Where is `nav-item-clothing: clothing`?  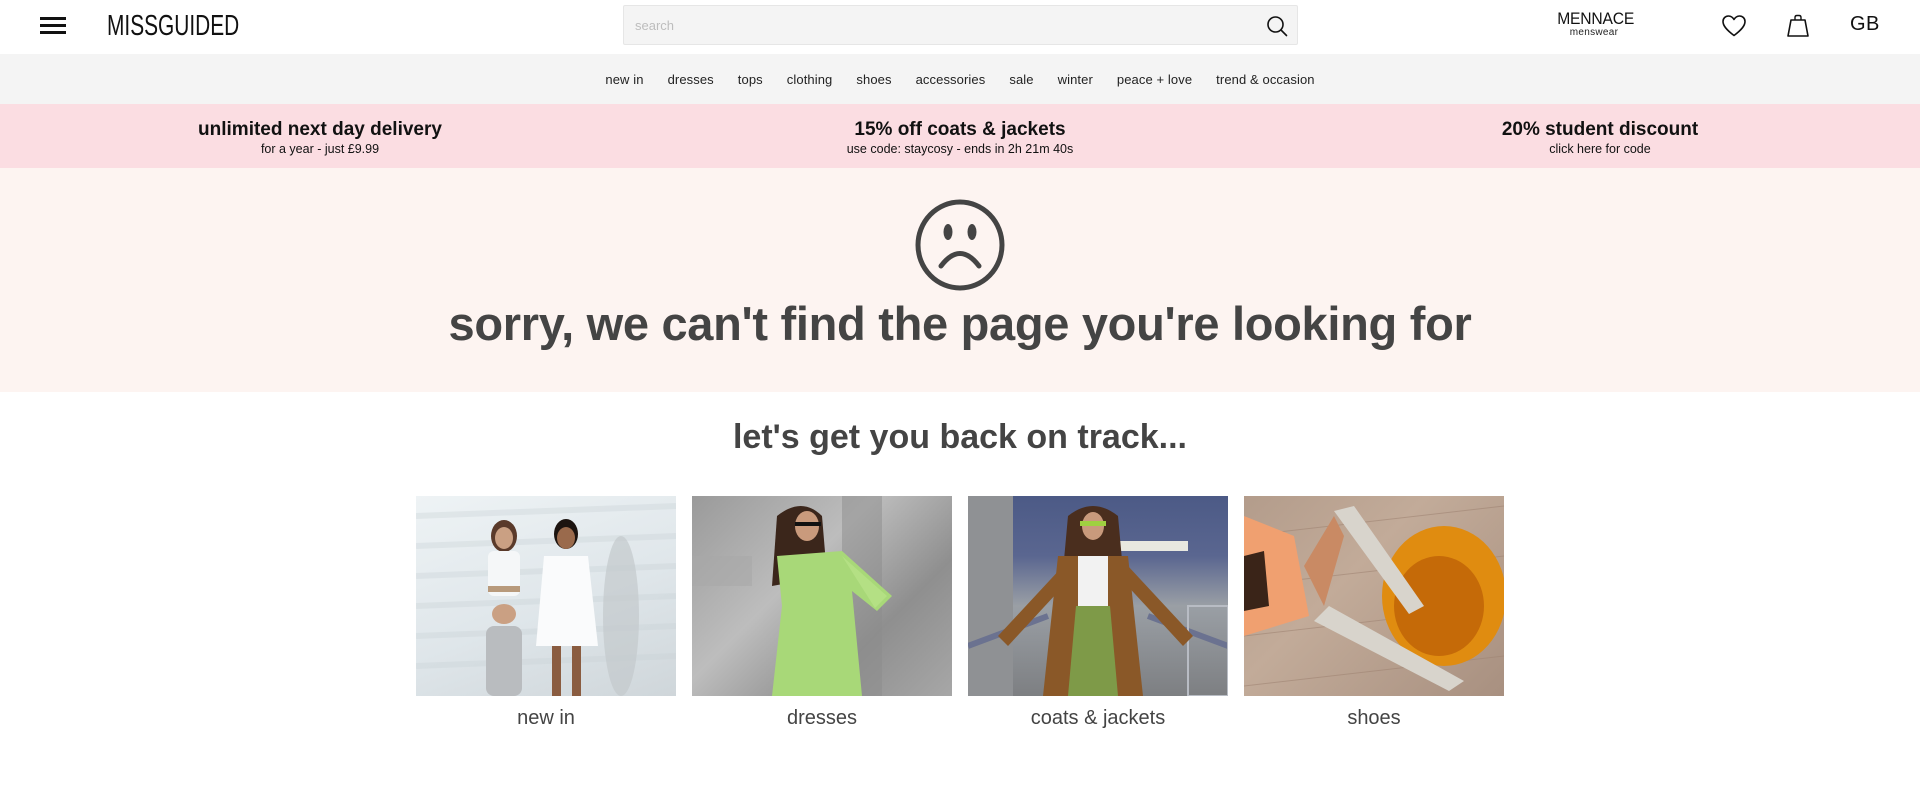 nav-item-clothing: clothing is located at coordinates (810, 79).